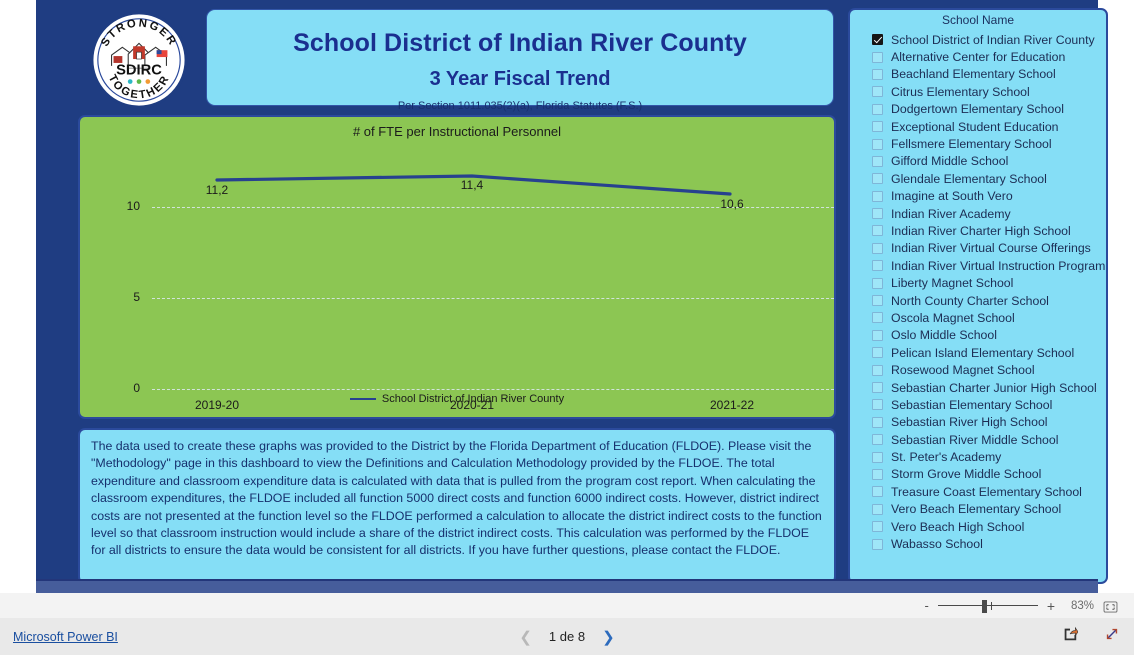  Describe the element at coordinates (978, 20) in the screenshot. I see `slicer-header: School Name` at that location.